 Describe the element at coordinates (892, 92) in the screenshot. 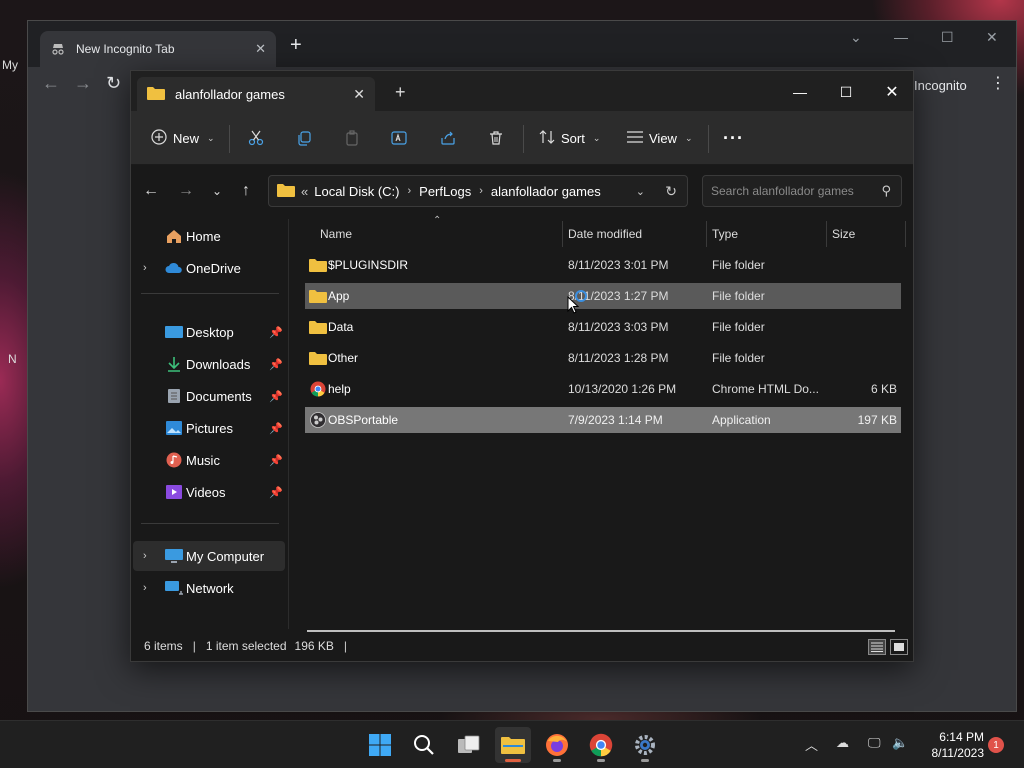

I see `close-button: ✕` at that location.